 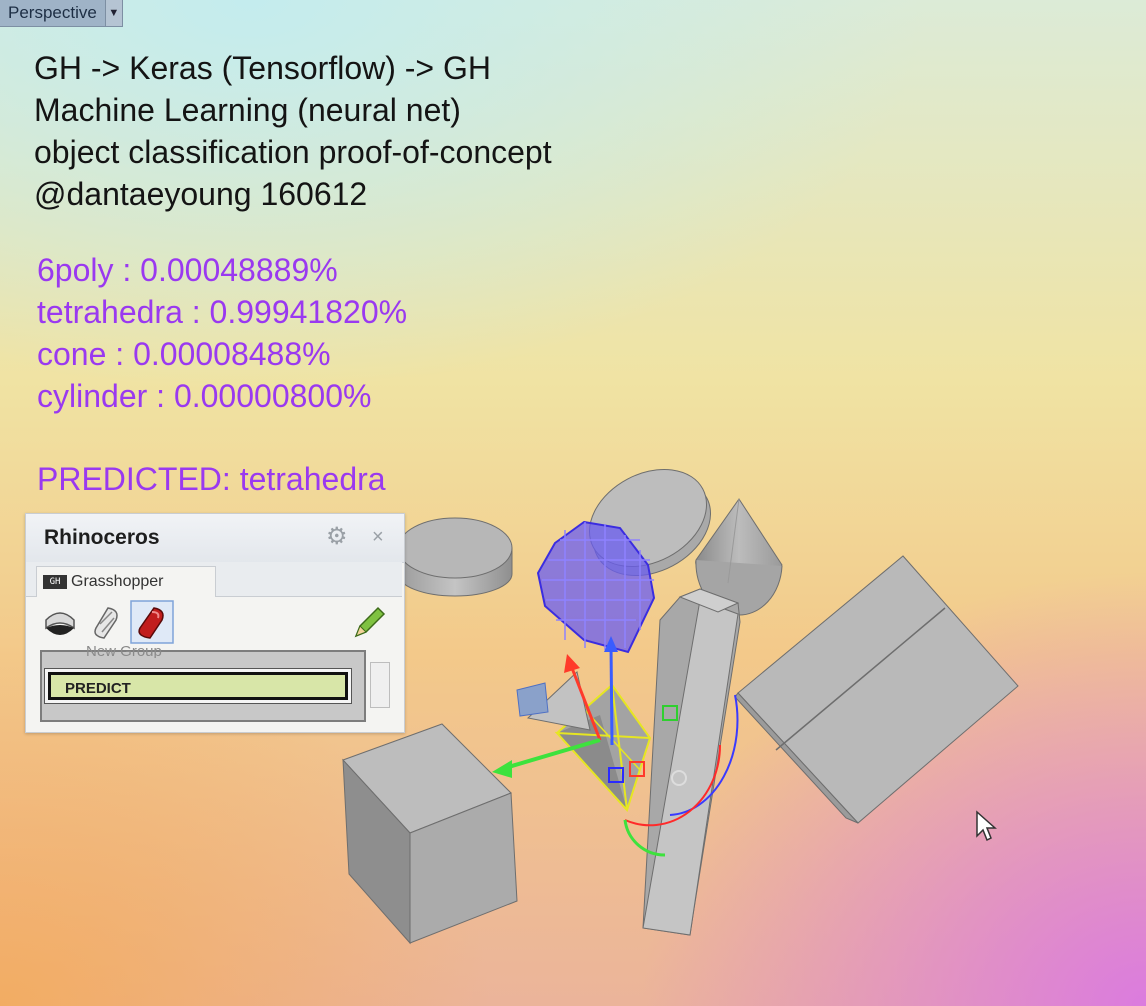 I want to click on gear-icon: ⚙, so click(x=337, y=537).